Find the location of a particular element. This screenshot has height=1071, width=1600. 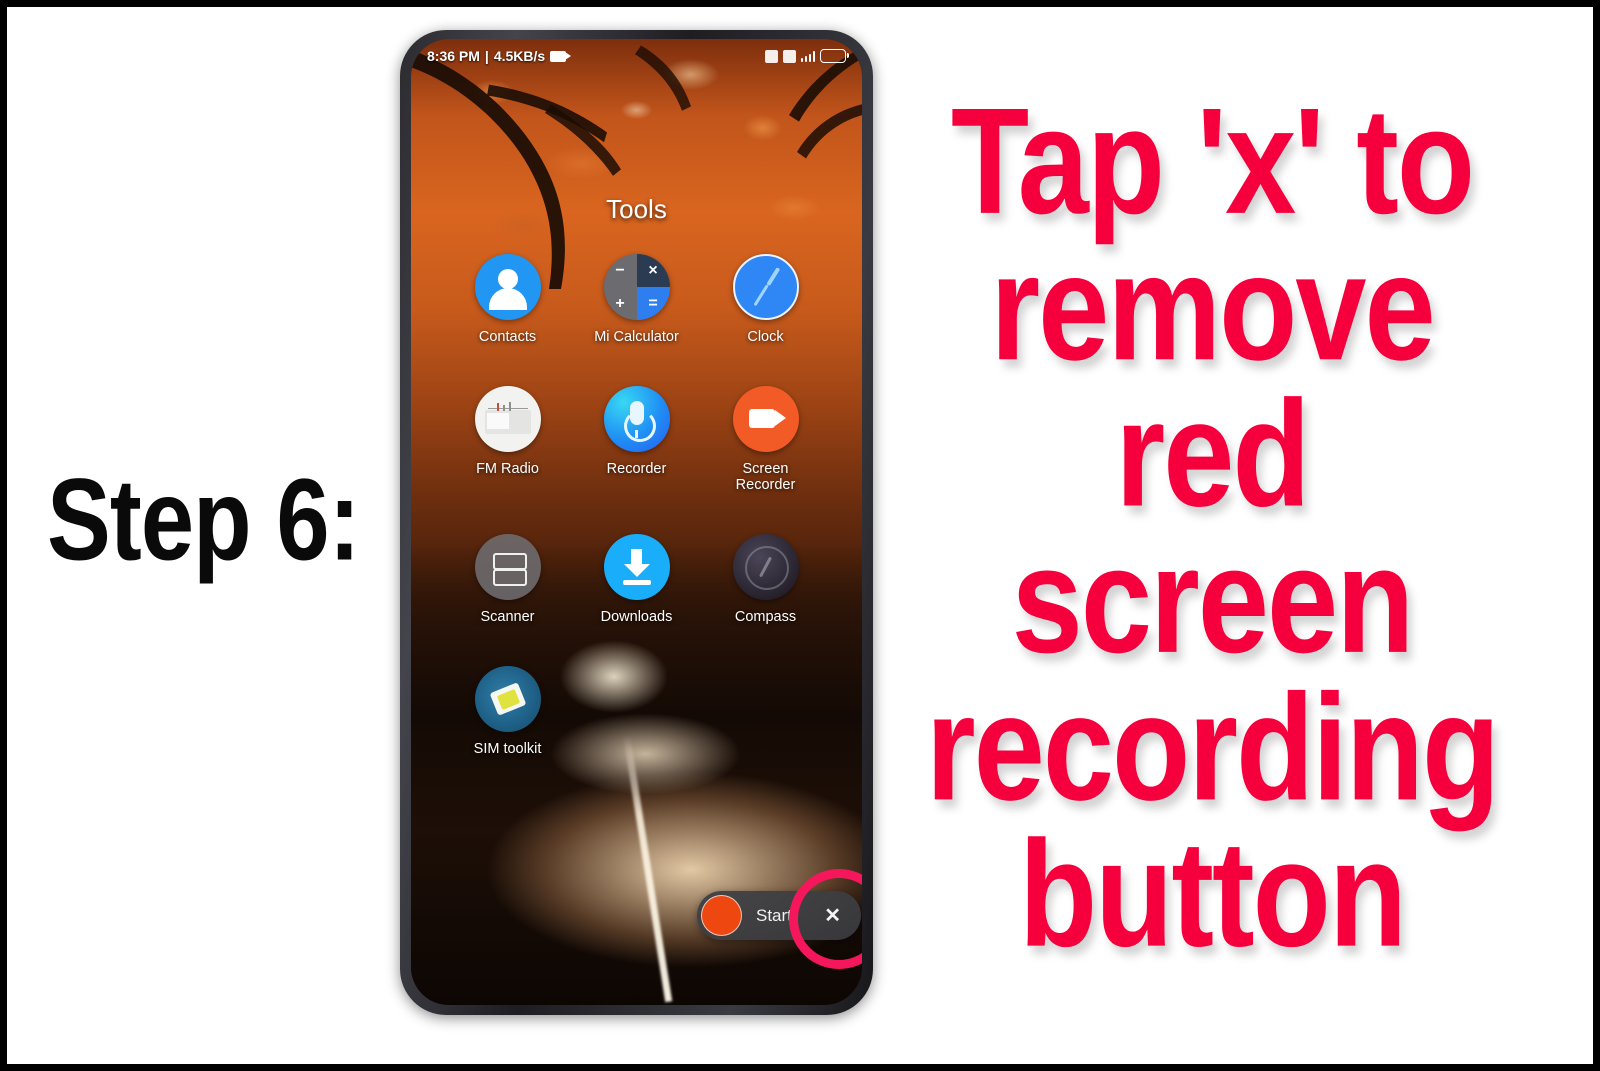

app-contacts: Contacts is located at coordinates (507, 300).